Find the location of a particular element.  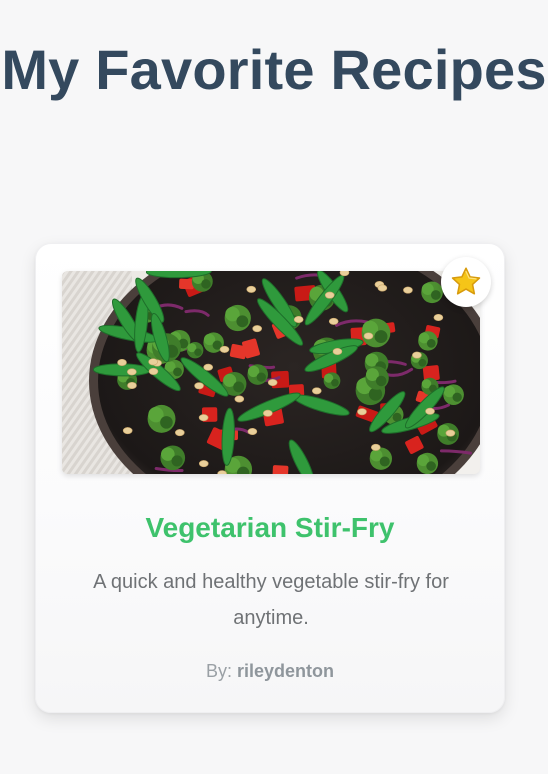

author-name: rileydenton is located at coordinates (285, 671).